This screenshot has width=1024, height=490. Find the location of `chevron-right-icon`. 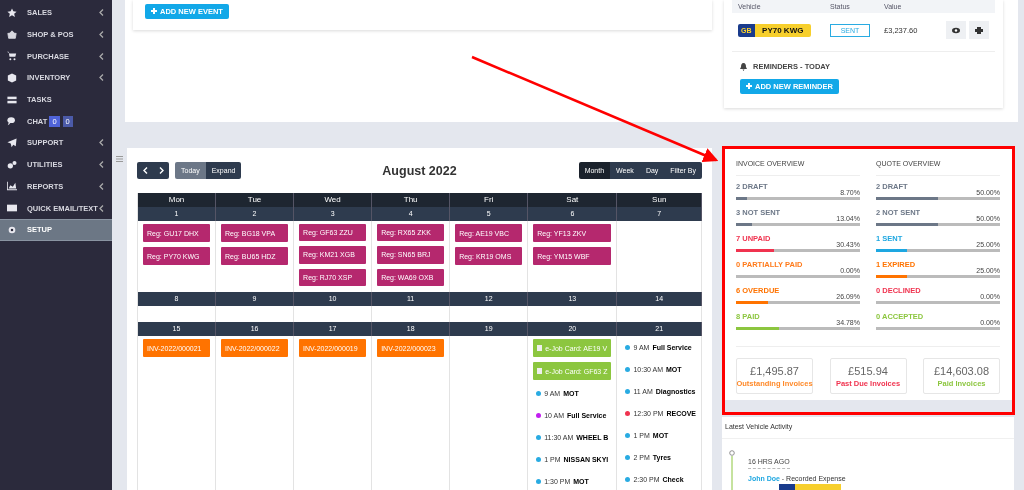

chevron-right-icon is located at coordinates (161, 170).